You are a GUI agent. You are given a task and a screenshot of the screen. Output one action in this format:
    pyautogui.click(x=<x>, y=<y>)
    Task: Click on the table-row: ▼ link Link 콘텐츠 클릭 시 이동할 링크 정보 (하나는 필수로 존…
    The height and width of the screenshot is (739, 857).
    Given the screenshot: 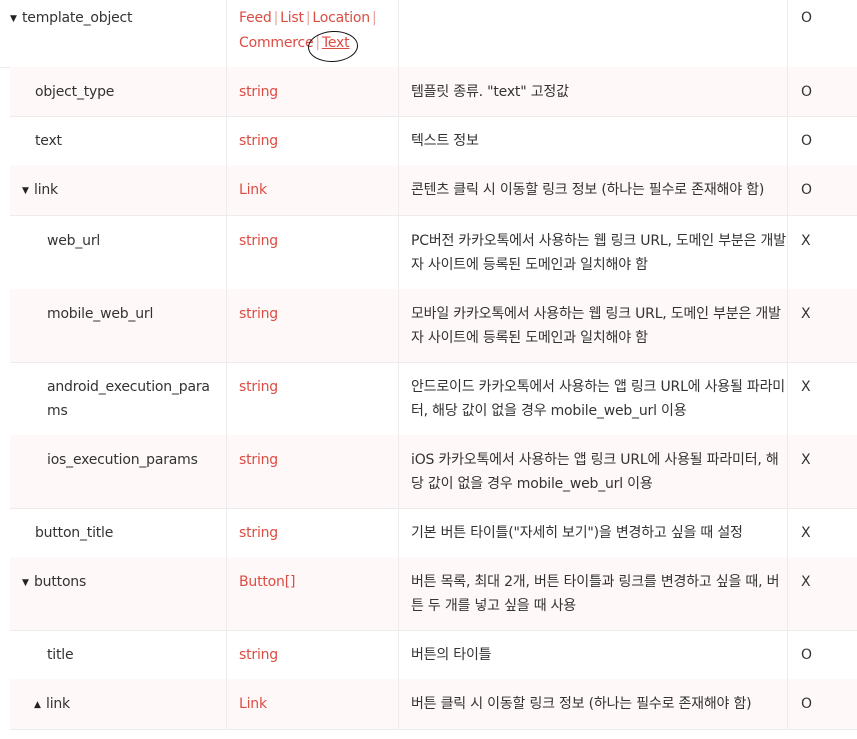 What is the action you would take?
    pyautogui.click(x=433, y=190)
    